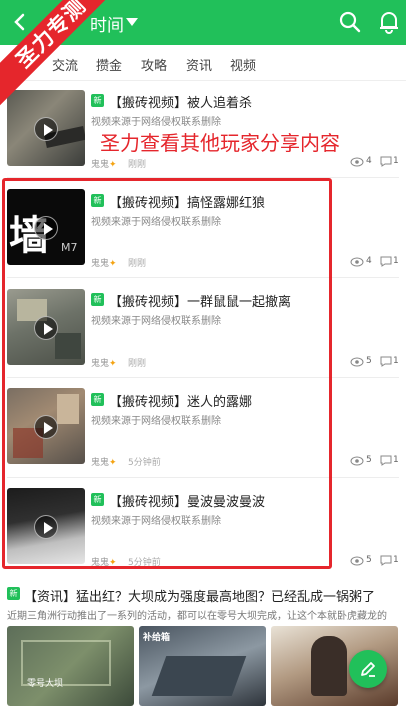  Describe the element at coordinates (107, 23) in the screenshot. I see `header-title: 时间` at that location.